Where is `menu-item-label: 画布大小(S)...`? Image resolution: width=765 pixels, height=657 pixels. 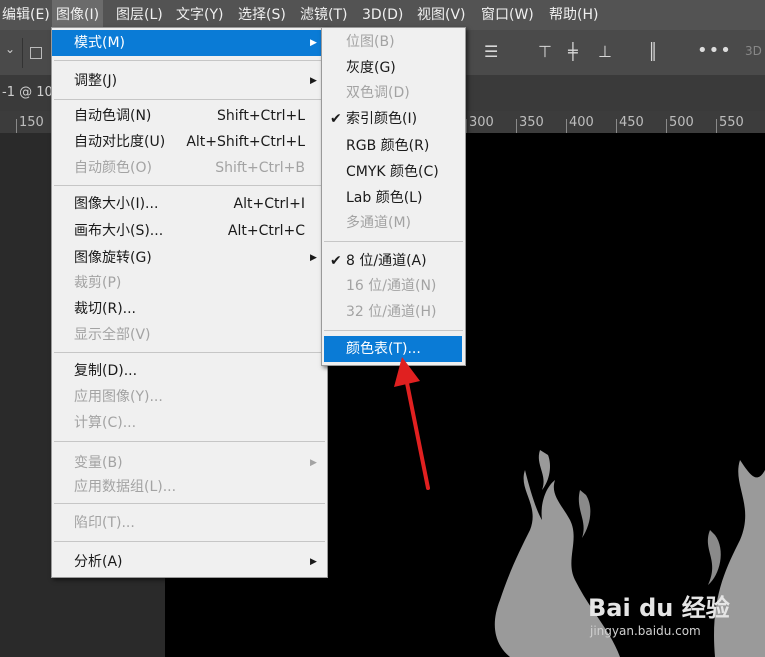 menu-item-label: 画布大小(S)... is located at coordinates (119, 231).